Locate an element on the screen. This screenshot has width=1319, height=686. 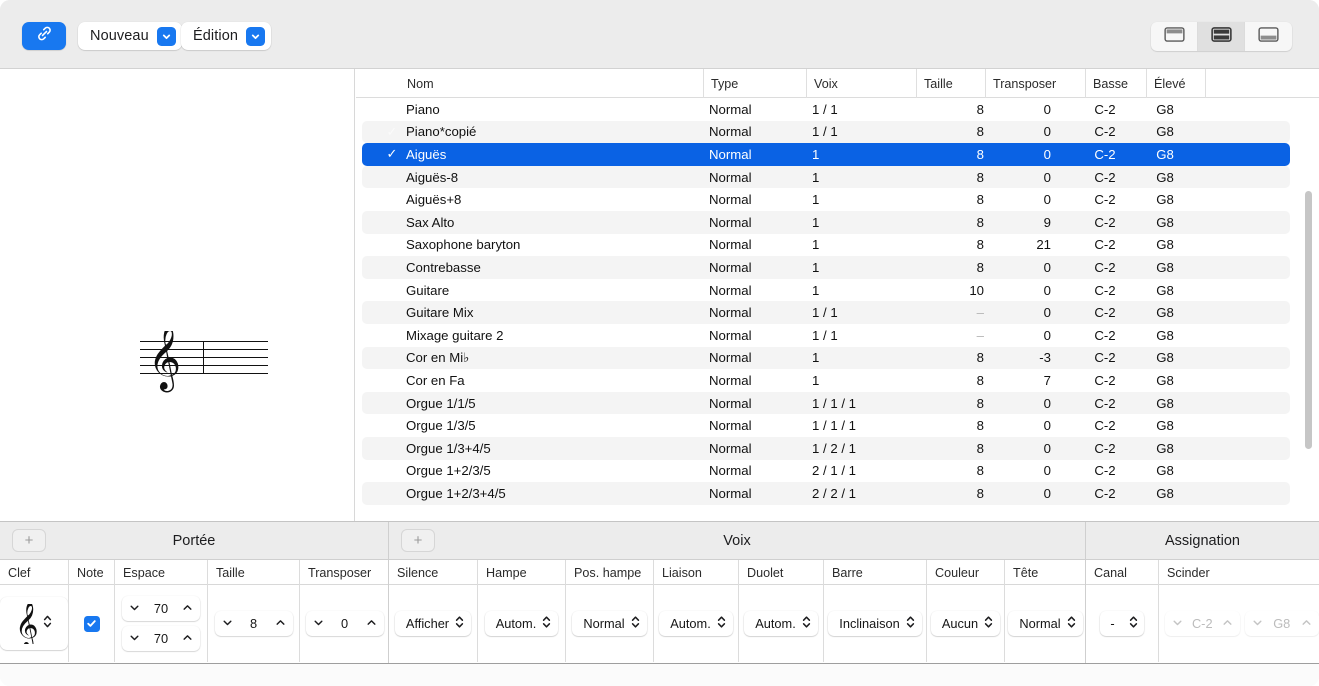
view-mode-bottom-button is located at coordinates (1268, 36).